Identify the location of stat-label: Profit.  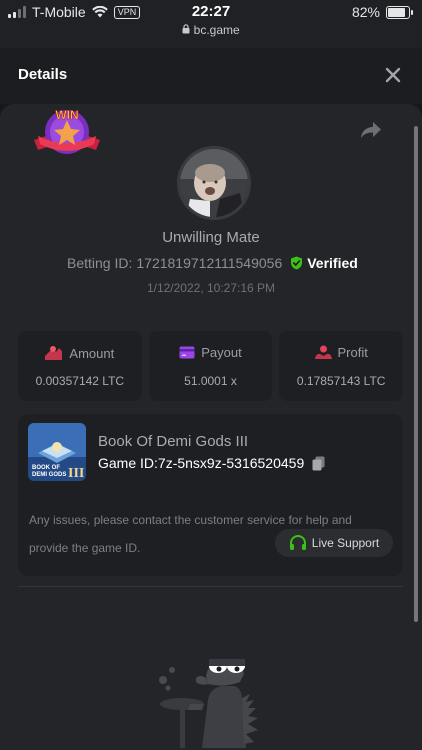
(352, 352).